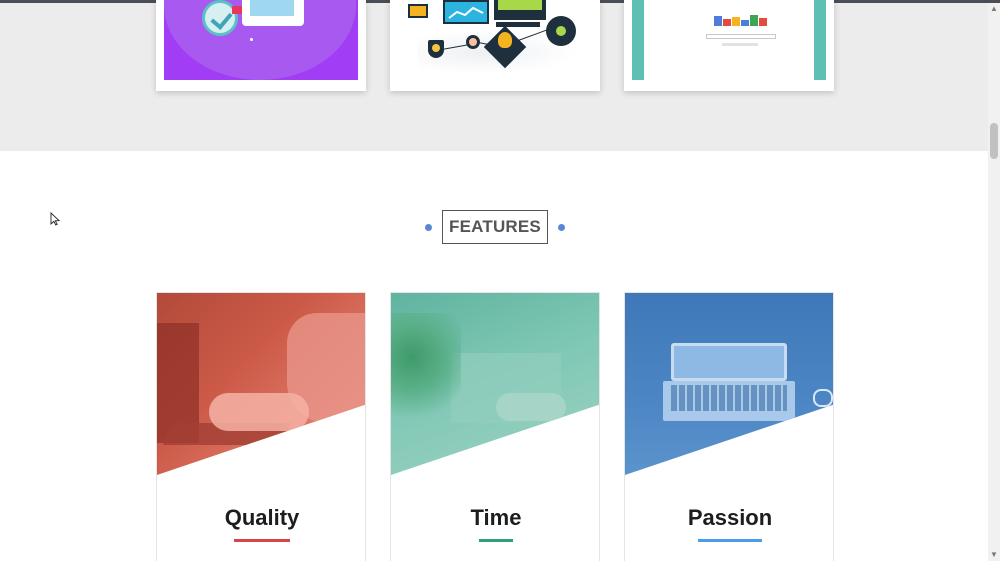 This screenshot has width=1000, height=561. I want to click on logo-bars-icon, so click(740, 18).